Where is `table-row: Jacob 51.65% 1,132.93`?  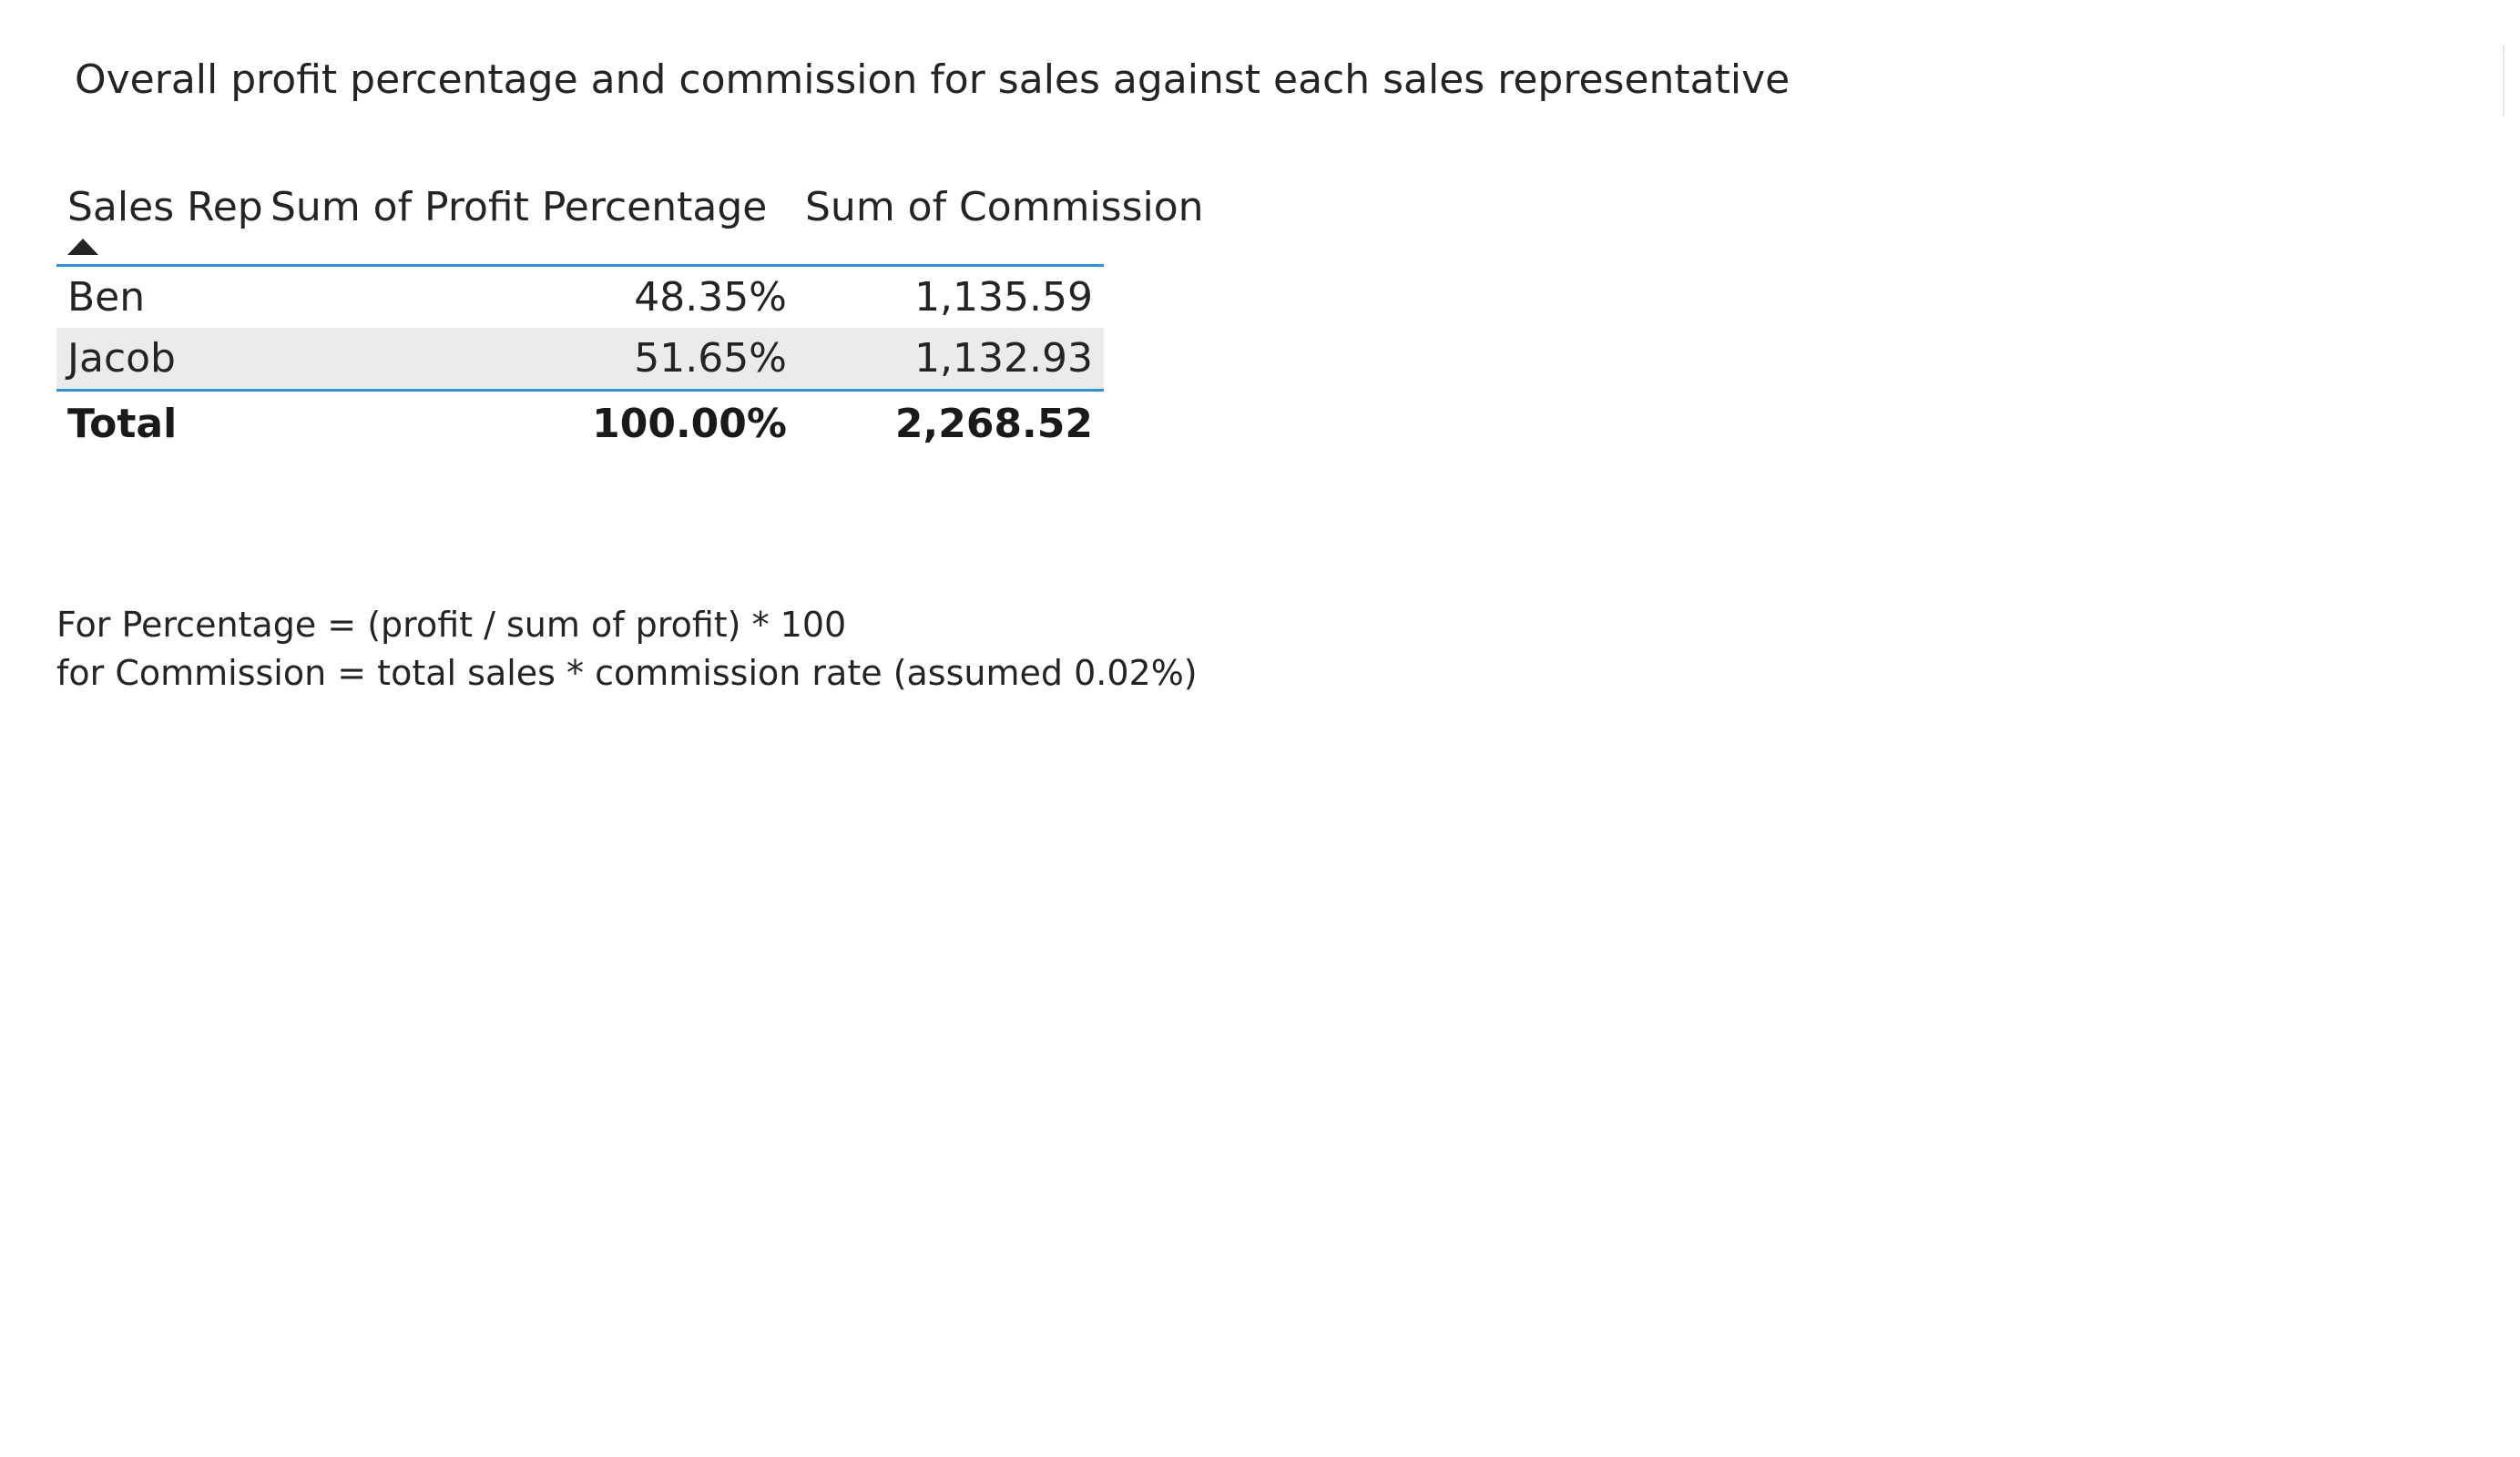 table-row: Jacob 51.65% 1,132.93 is located at coordinates (580, 358).